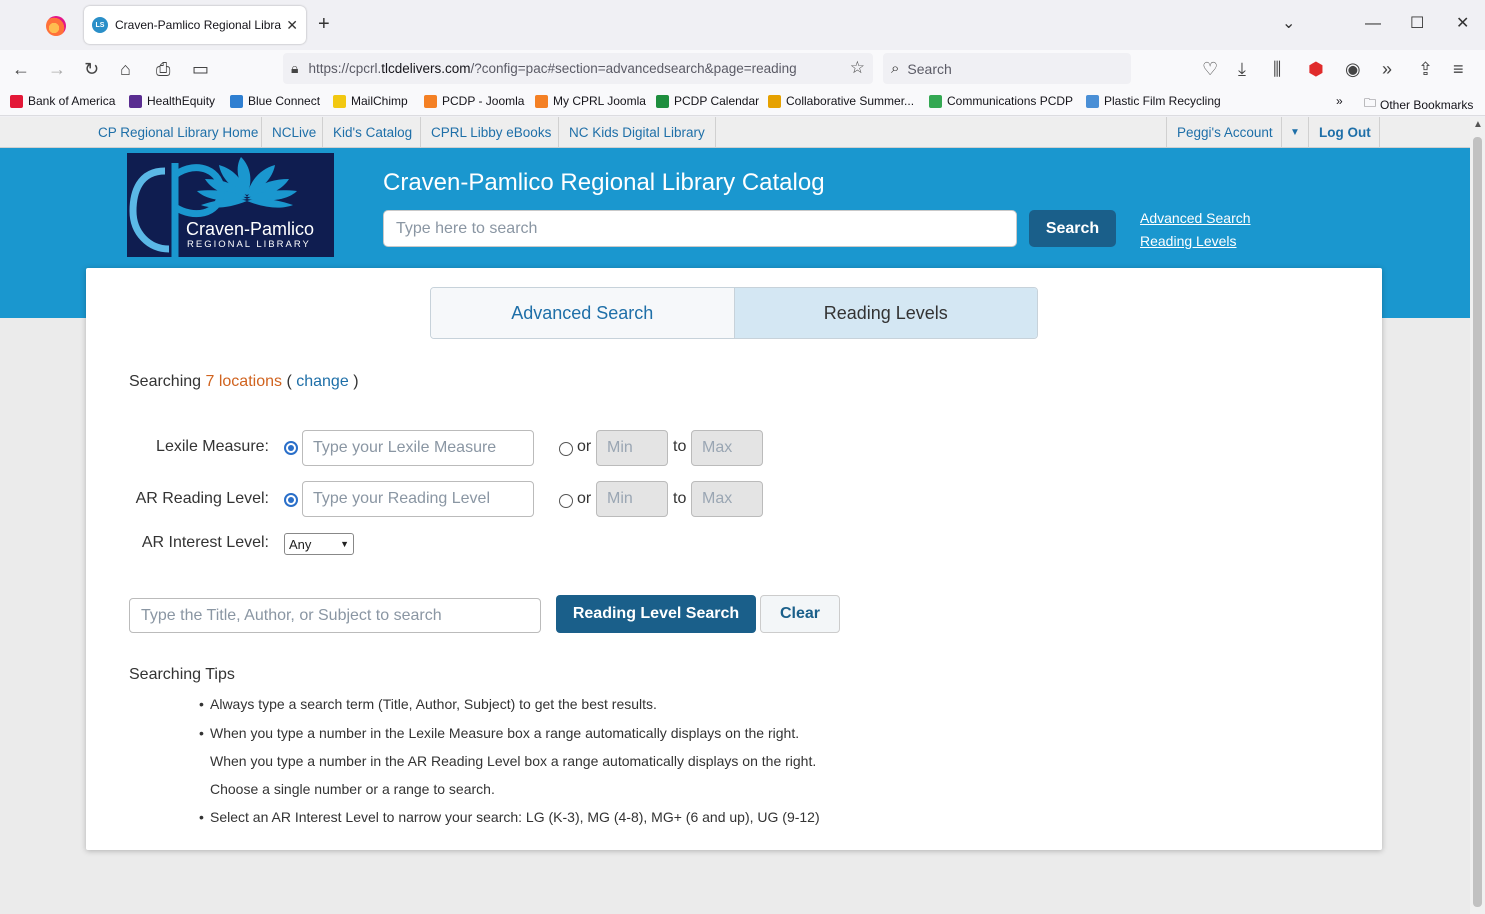 The width and height of the screenshot is (1485, 914). What do you see at coordinates (1353, 69) in the screenshot?
I see `extension-icon: ◉` at bounding box center [1353, 69].